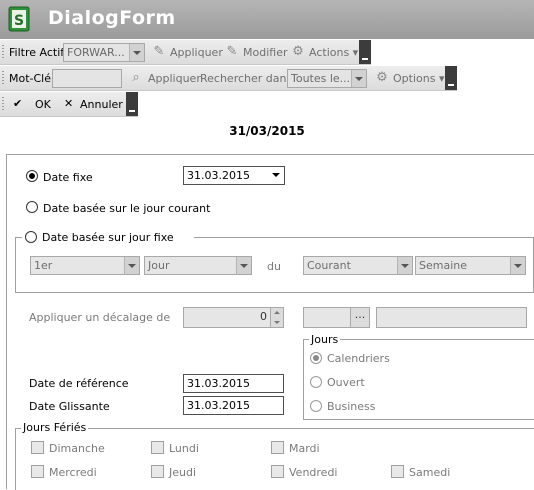 This screenshot has height=490, width=534. I want to click on holidays-group, so click(274, 459).